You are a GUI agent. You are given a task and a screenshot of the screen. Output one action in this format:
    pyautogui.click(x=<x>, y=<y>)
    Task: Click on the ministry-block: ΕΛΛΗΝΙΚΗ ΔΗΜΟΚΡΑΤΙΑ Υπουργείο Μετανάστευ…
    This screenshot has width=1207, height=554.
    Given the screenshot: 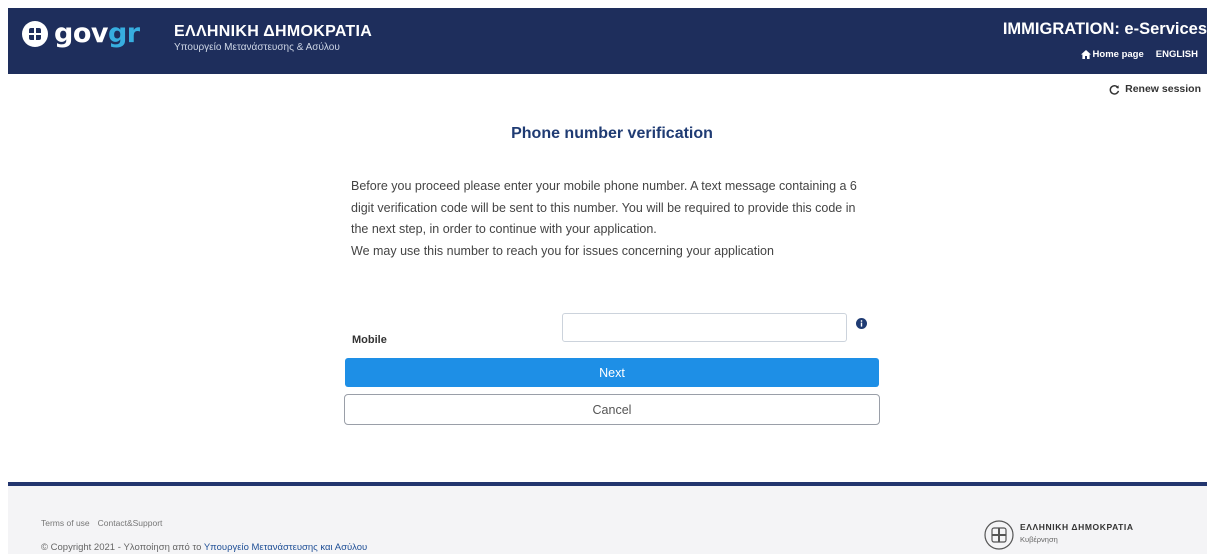 What is the action you would take?
    pyautogui.click(x=273, y=38)
    